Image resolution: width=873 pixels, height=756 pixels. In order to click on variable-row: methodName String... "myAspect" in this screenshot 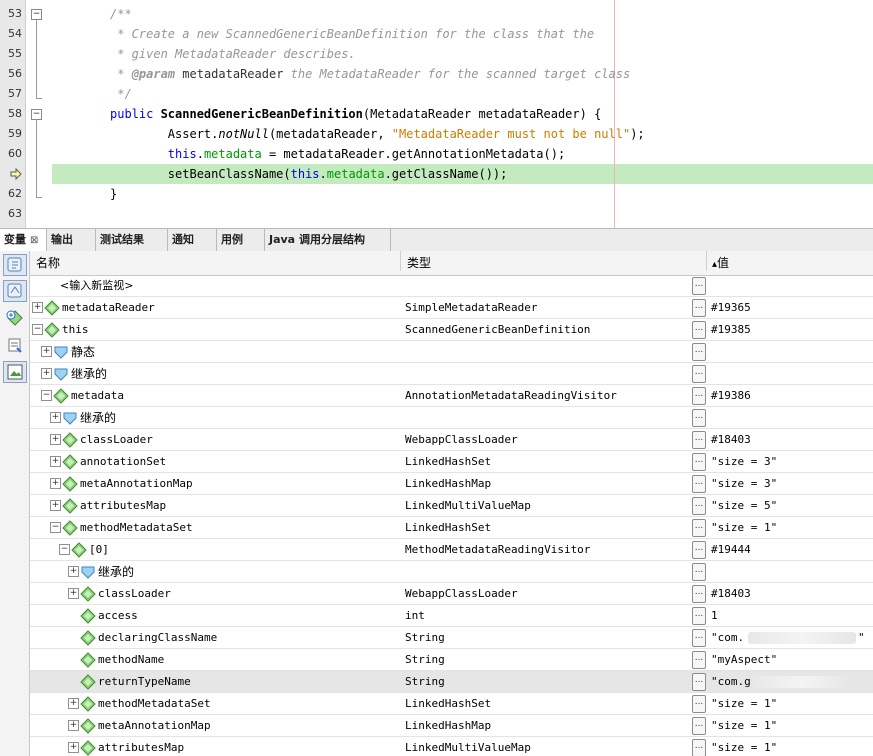, I will do `click(451, 660)`.